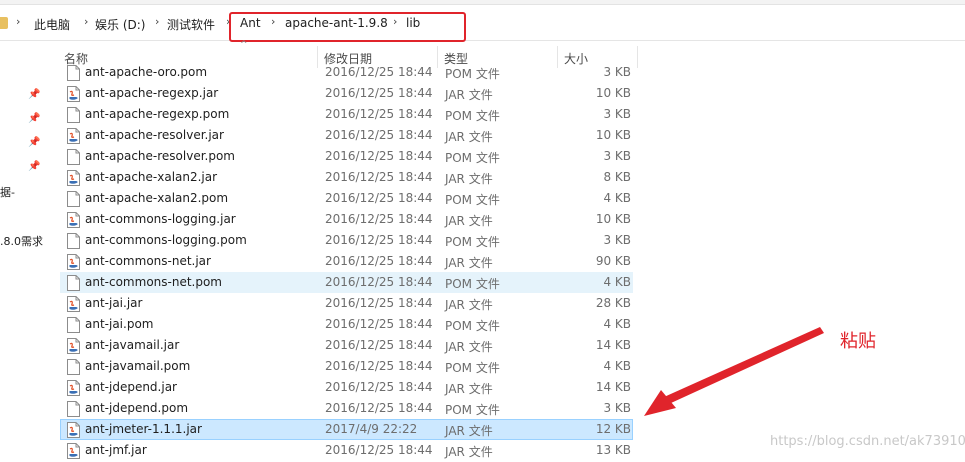 The height and width of the screenshot is (462, 965). What do you see at coordinates (613, 261) in the screenshot?
I see `file-size: 90 KB` at bounding box center [613, 261].